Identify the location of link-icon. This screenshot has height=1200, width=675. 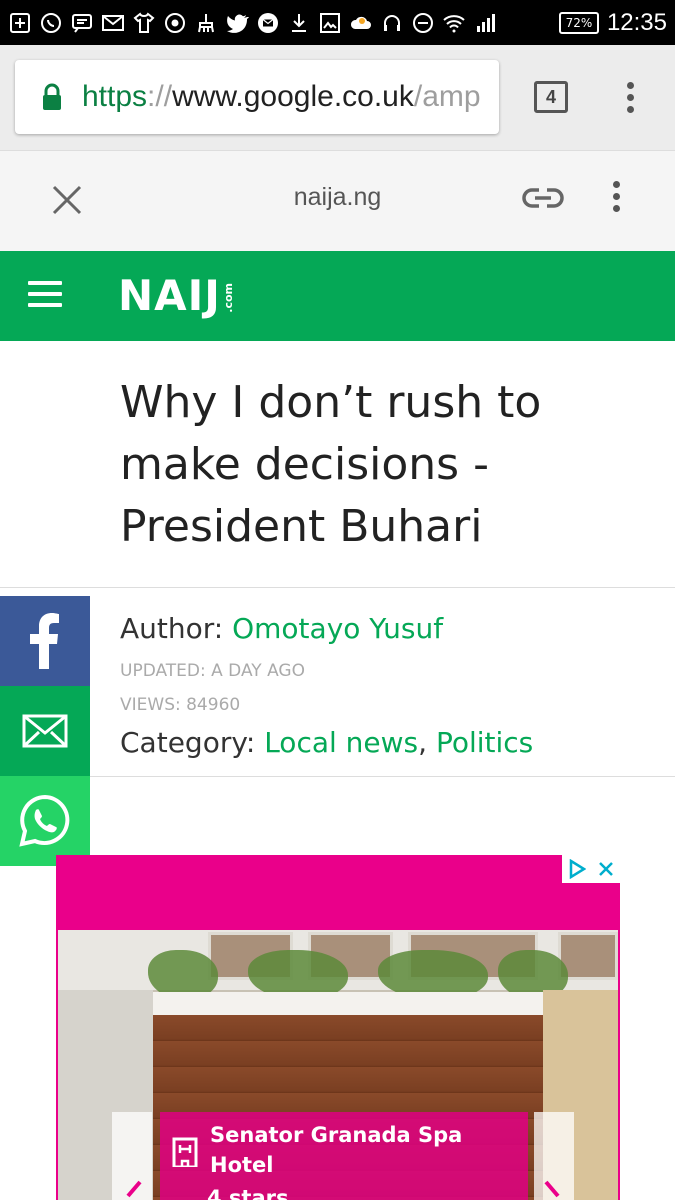
(543, 198).